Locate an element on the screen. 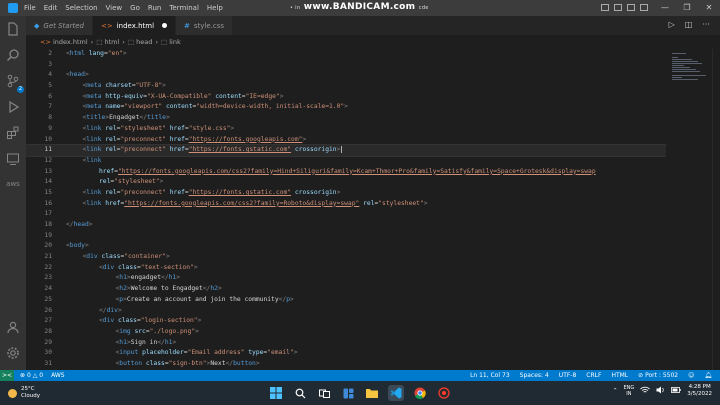 This screenshot has width=720, height=405. code-line: 27 <div class="login-section"> is located at coordinates (346, 321).